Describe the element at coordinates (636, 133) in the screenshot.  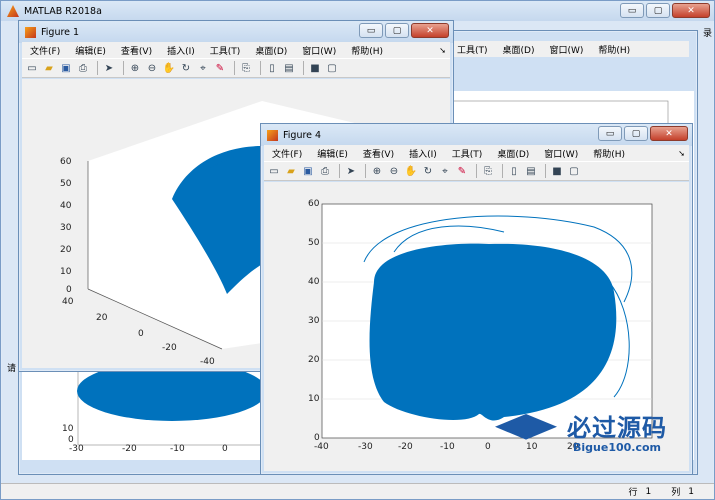
I see `figure4-maximize-button: ▢` at that location.